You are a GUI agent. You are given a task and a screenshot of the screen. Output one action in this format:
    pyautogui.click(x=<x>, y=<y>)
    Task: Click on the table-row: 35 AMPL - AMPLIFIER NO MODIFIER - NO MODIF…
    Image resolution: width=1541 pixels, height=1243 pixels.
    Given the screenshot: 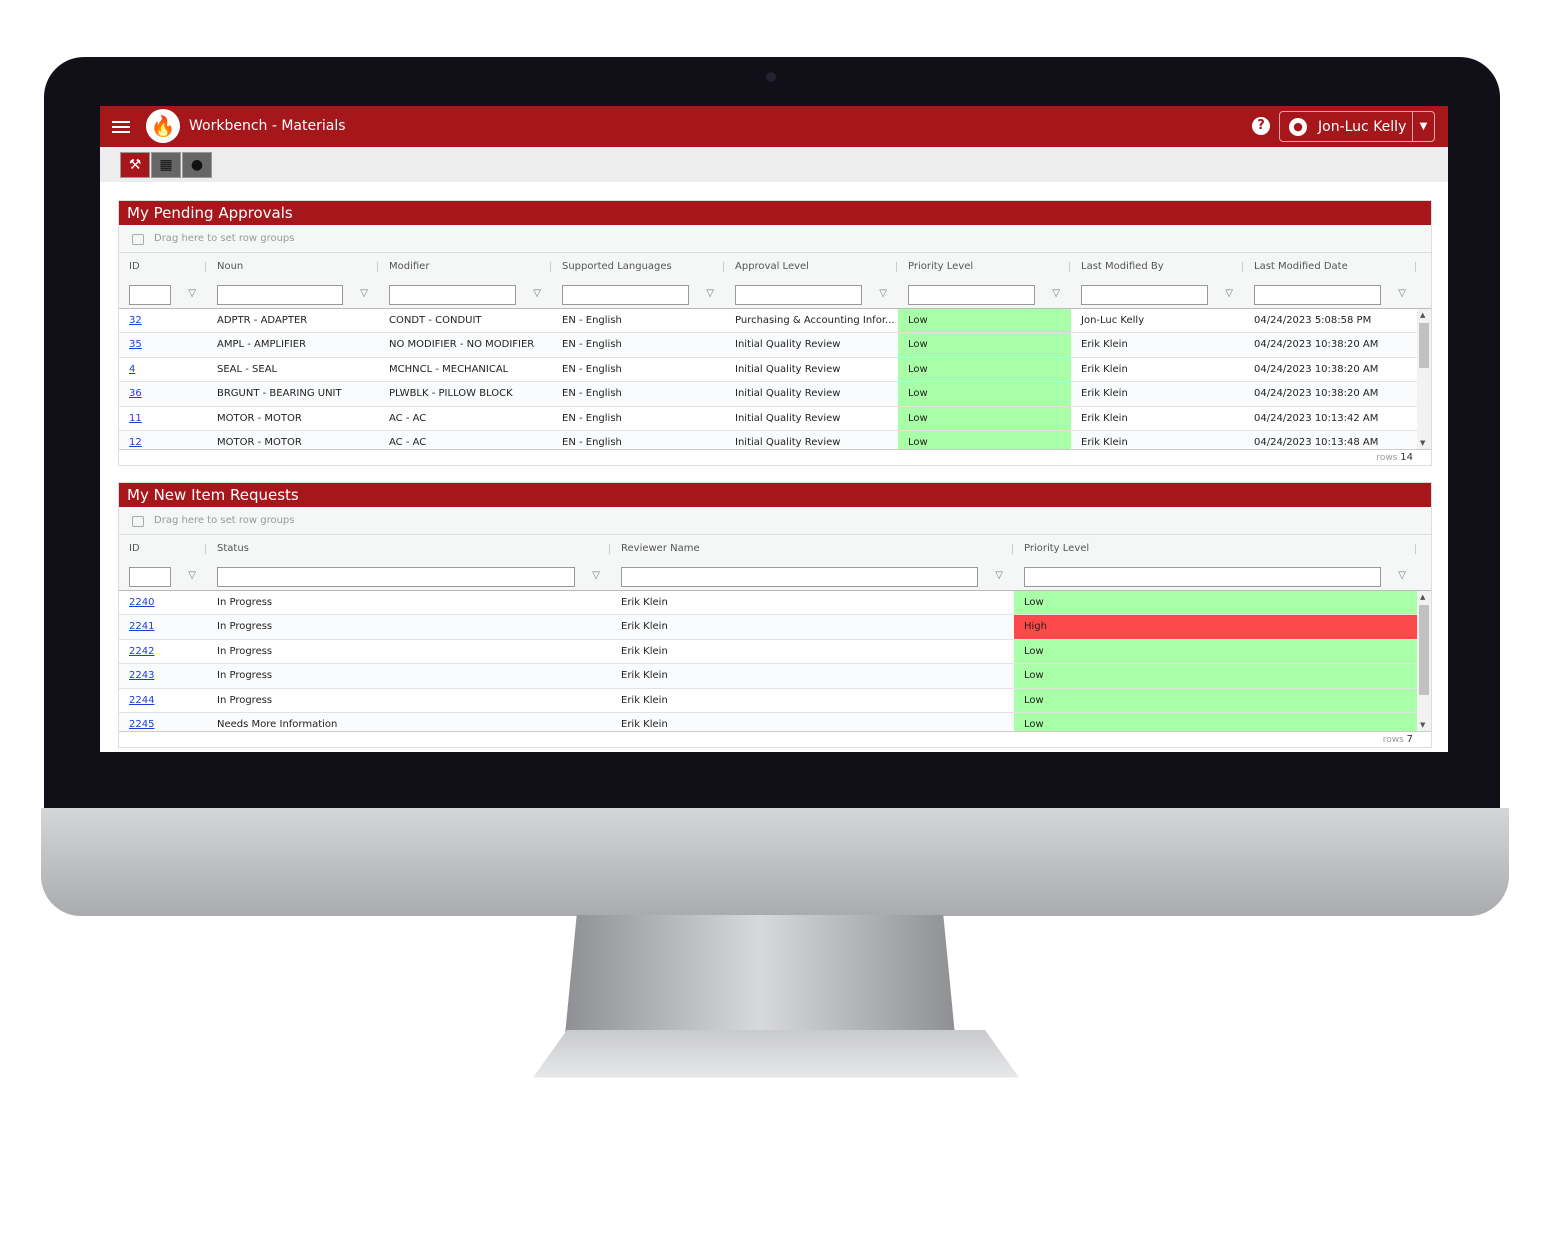 What is the action you would take?
    pyautogui.click(x=775, y=345)
    